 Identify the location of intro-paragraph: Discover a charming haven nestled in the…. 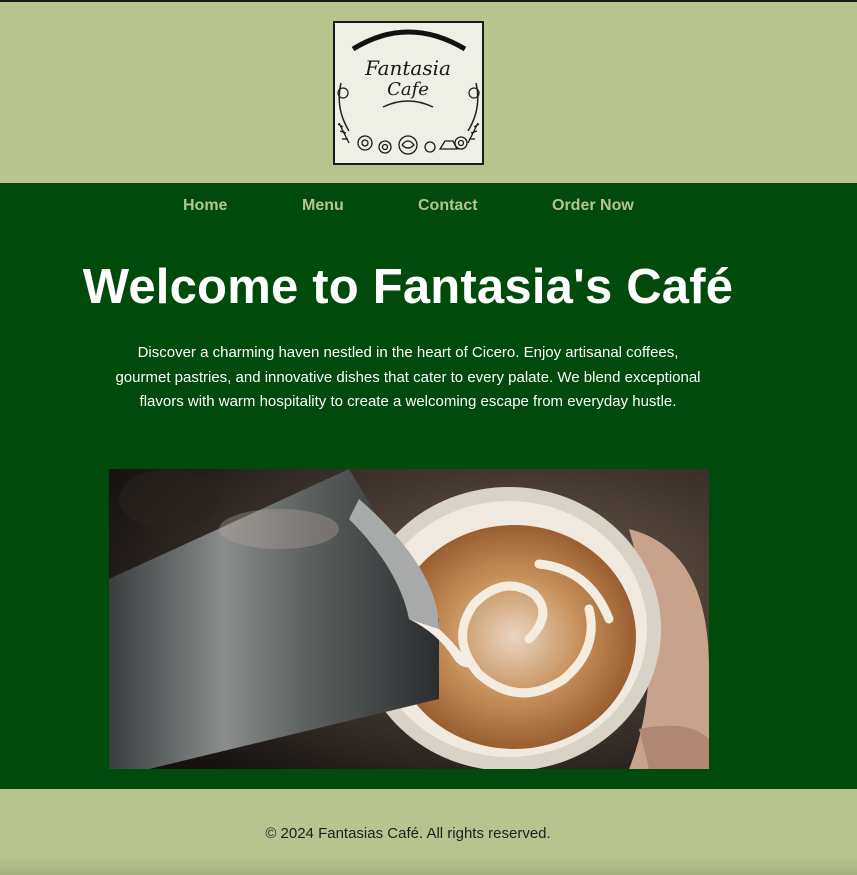
(408, 377).